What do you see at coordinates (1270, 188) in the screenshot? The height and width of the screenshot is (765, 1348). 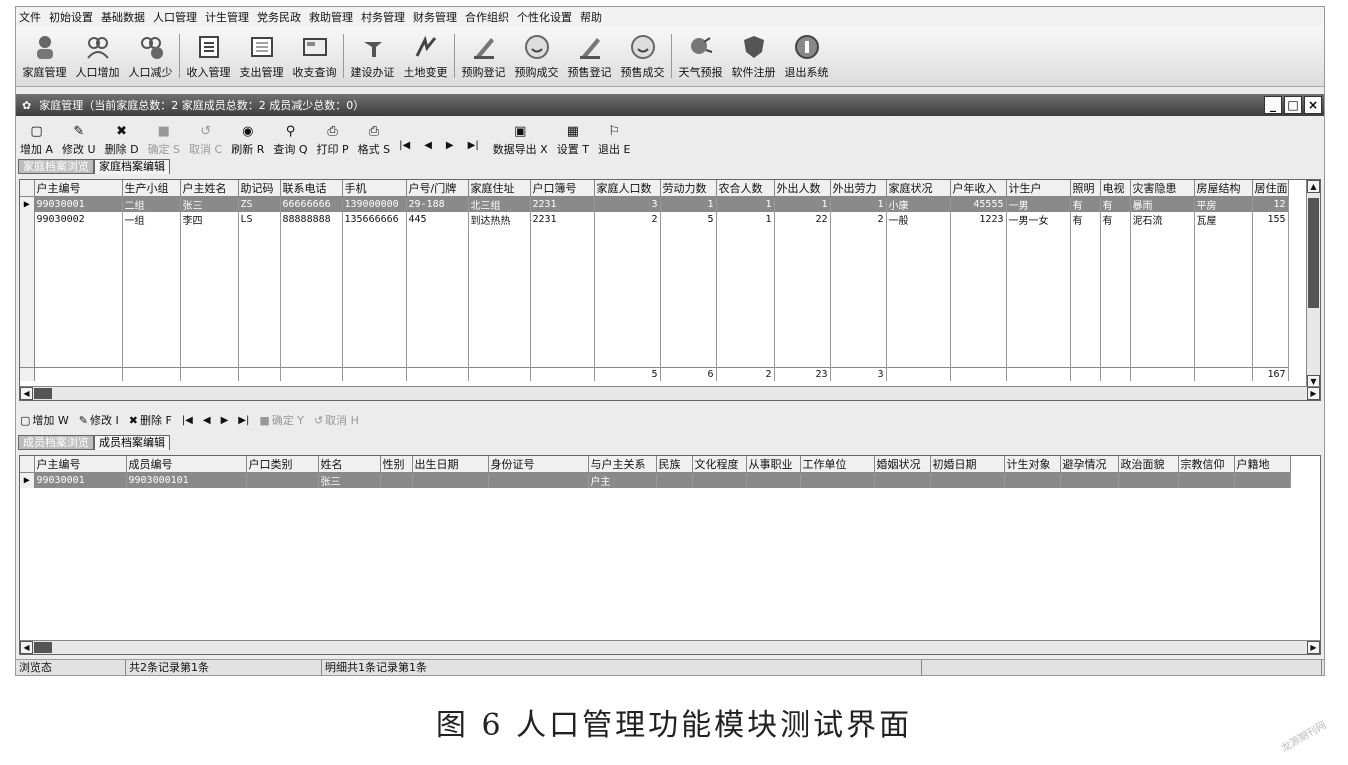 I see `column-header: 居住面积` at bounding box center [1270, 188].